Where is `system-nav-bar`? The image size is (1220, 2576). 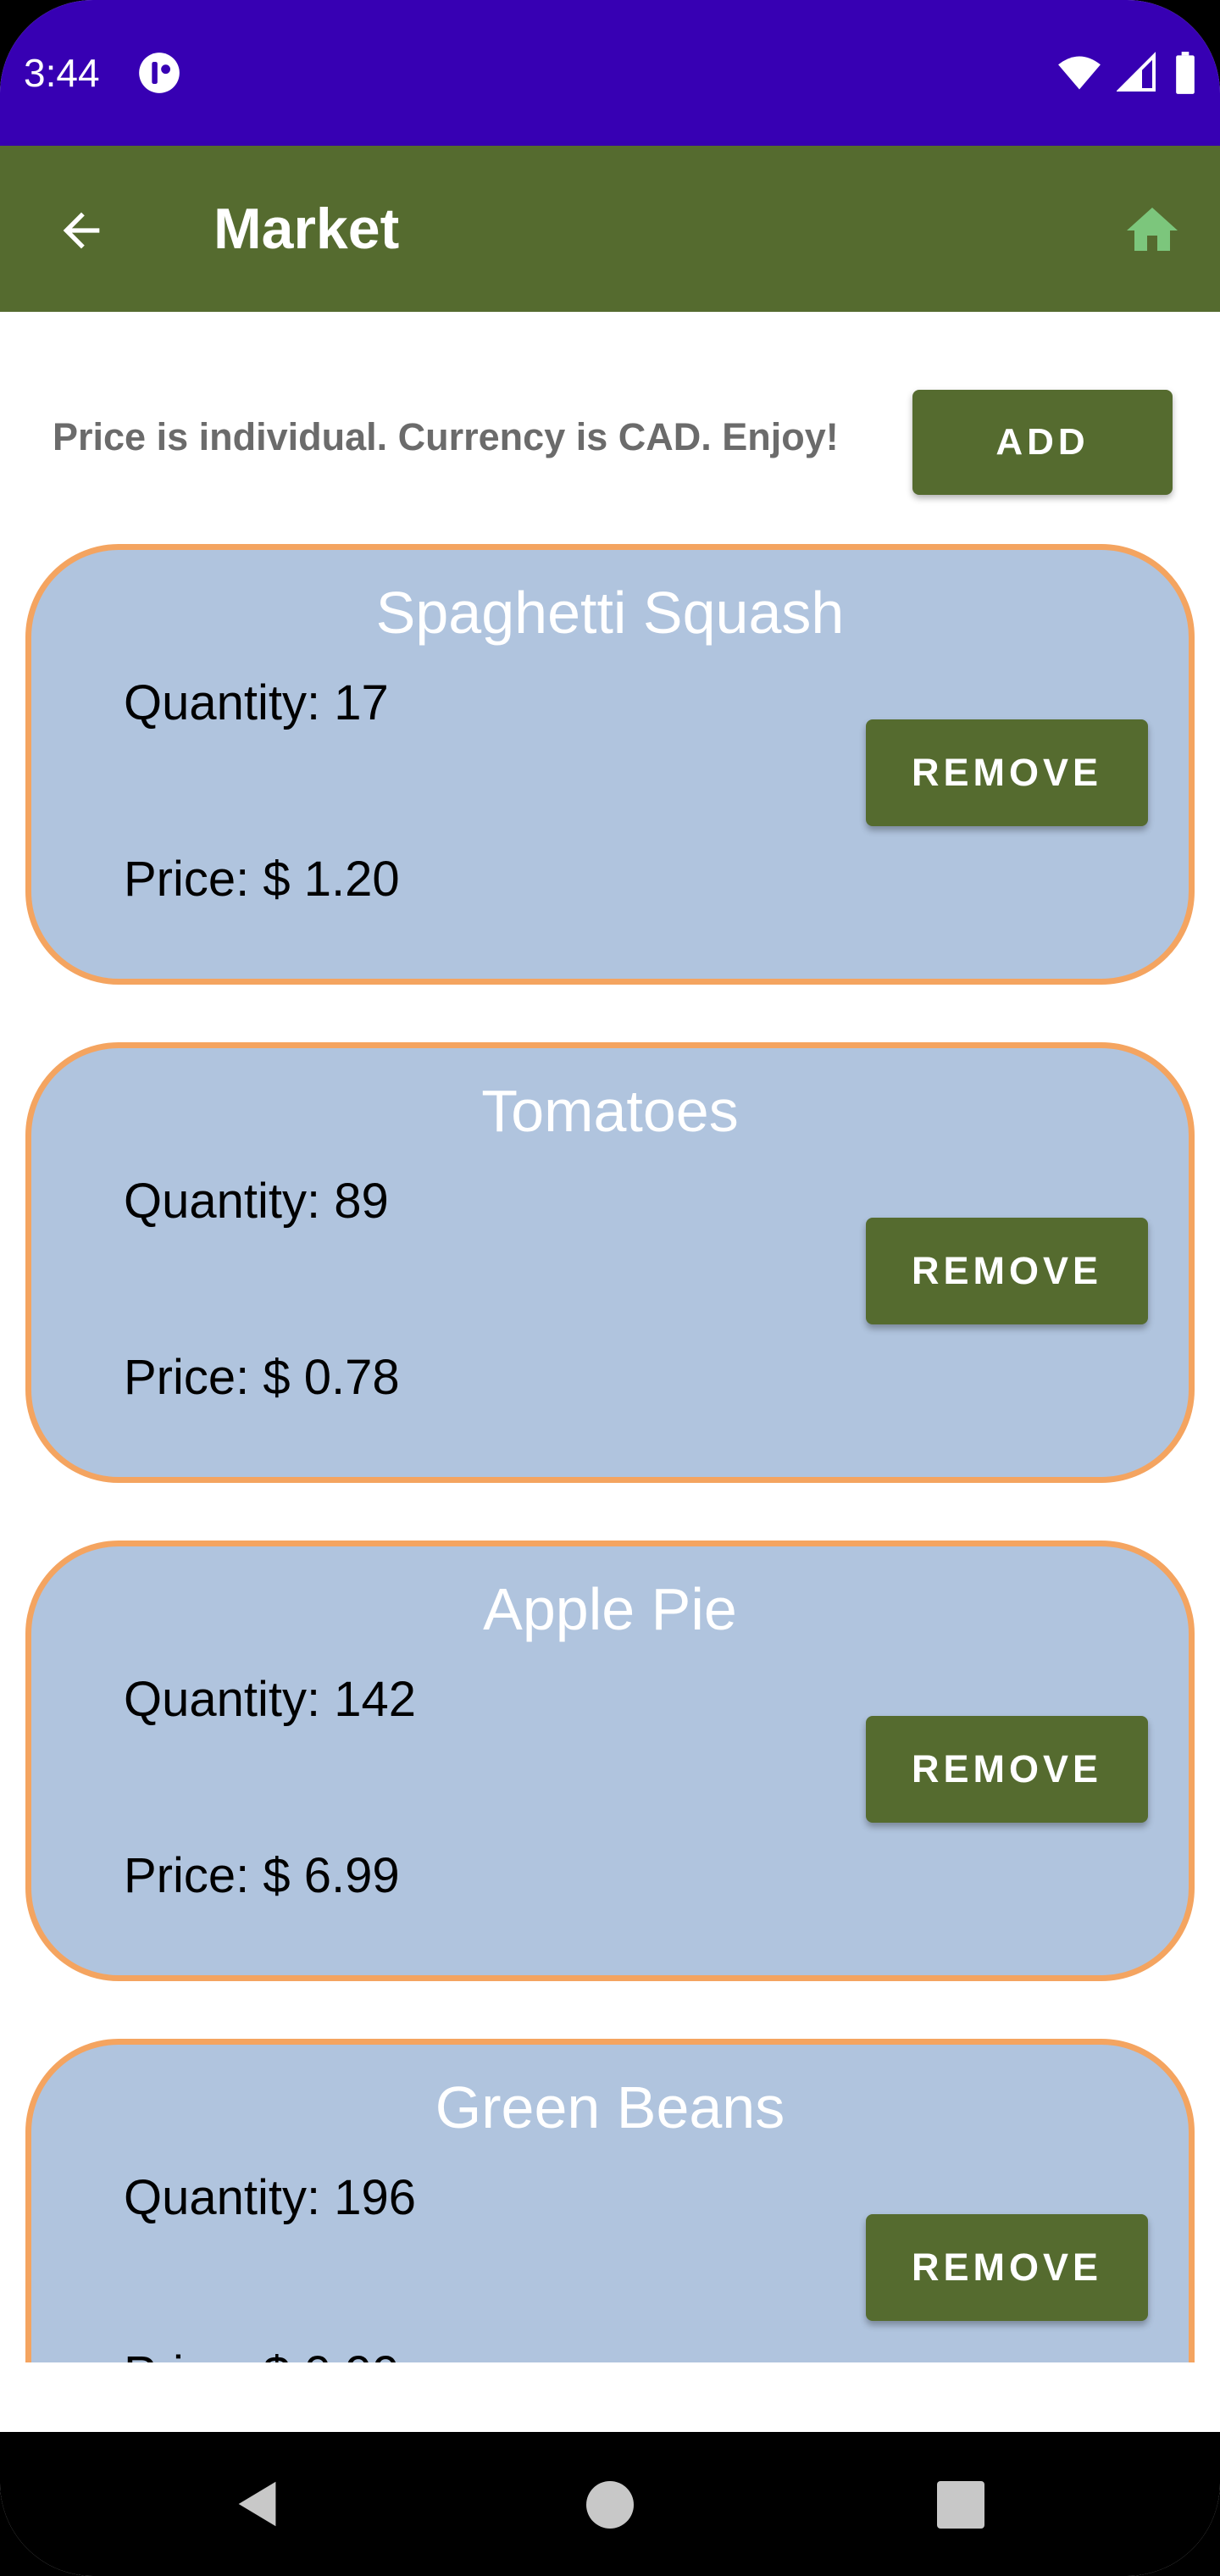 system-nav-bar is located at coordinates (610, 2504).